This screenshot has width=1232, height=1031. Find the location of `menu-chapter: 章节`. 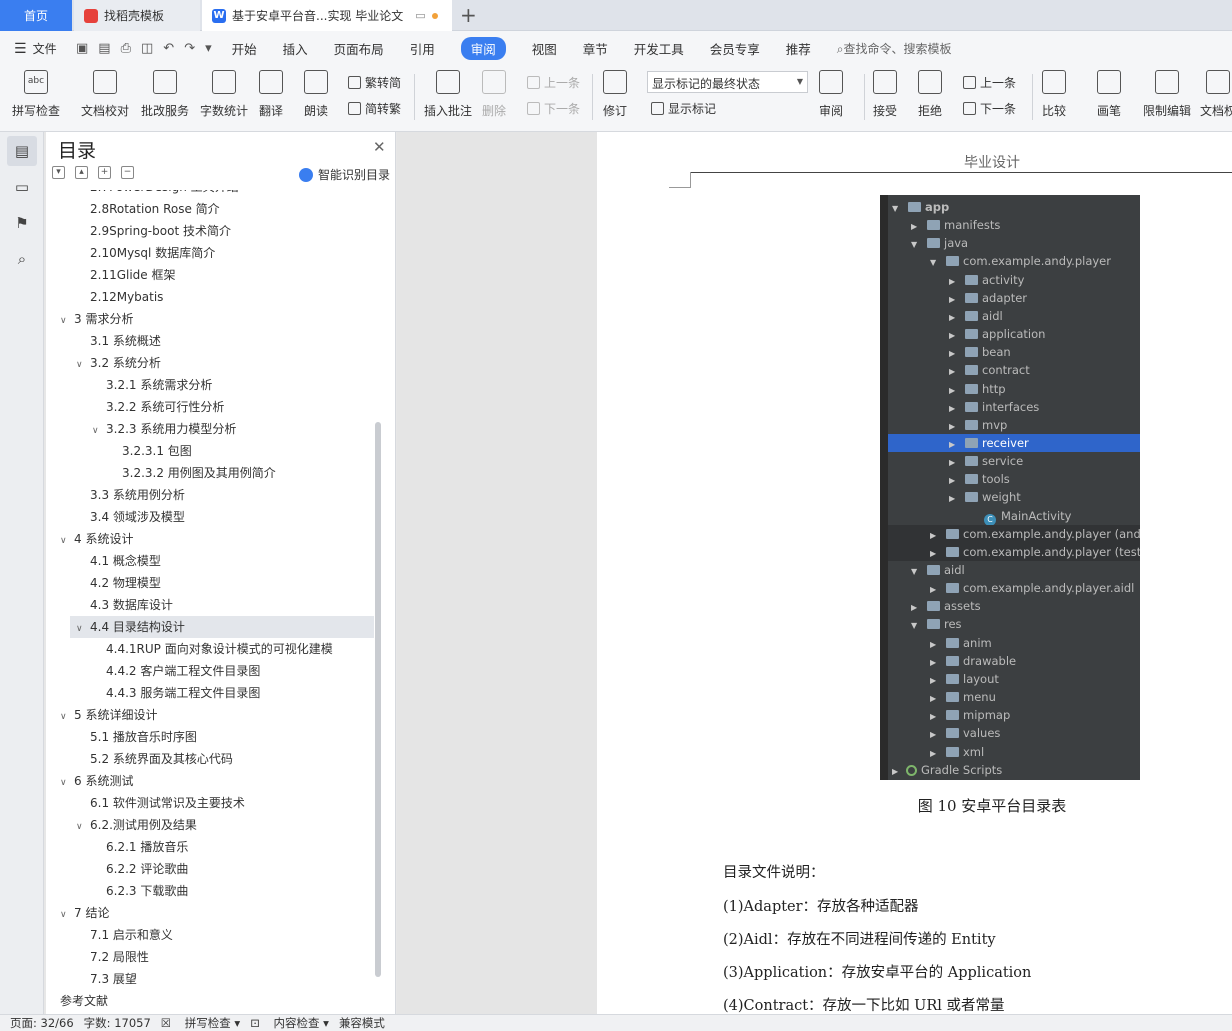

menu-chapter: 章节 is located at coordinates (595, 48).